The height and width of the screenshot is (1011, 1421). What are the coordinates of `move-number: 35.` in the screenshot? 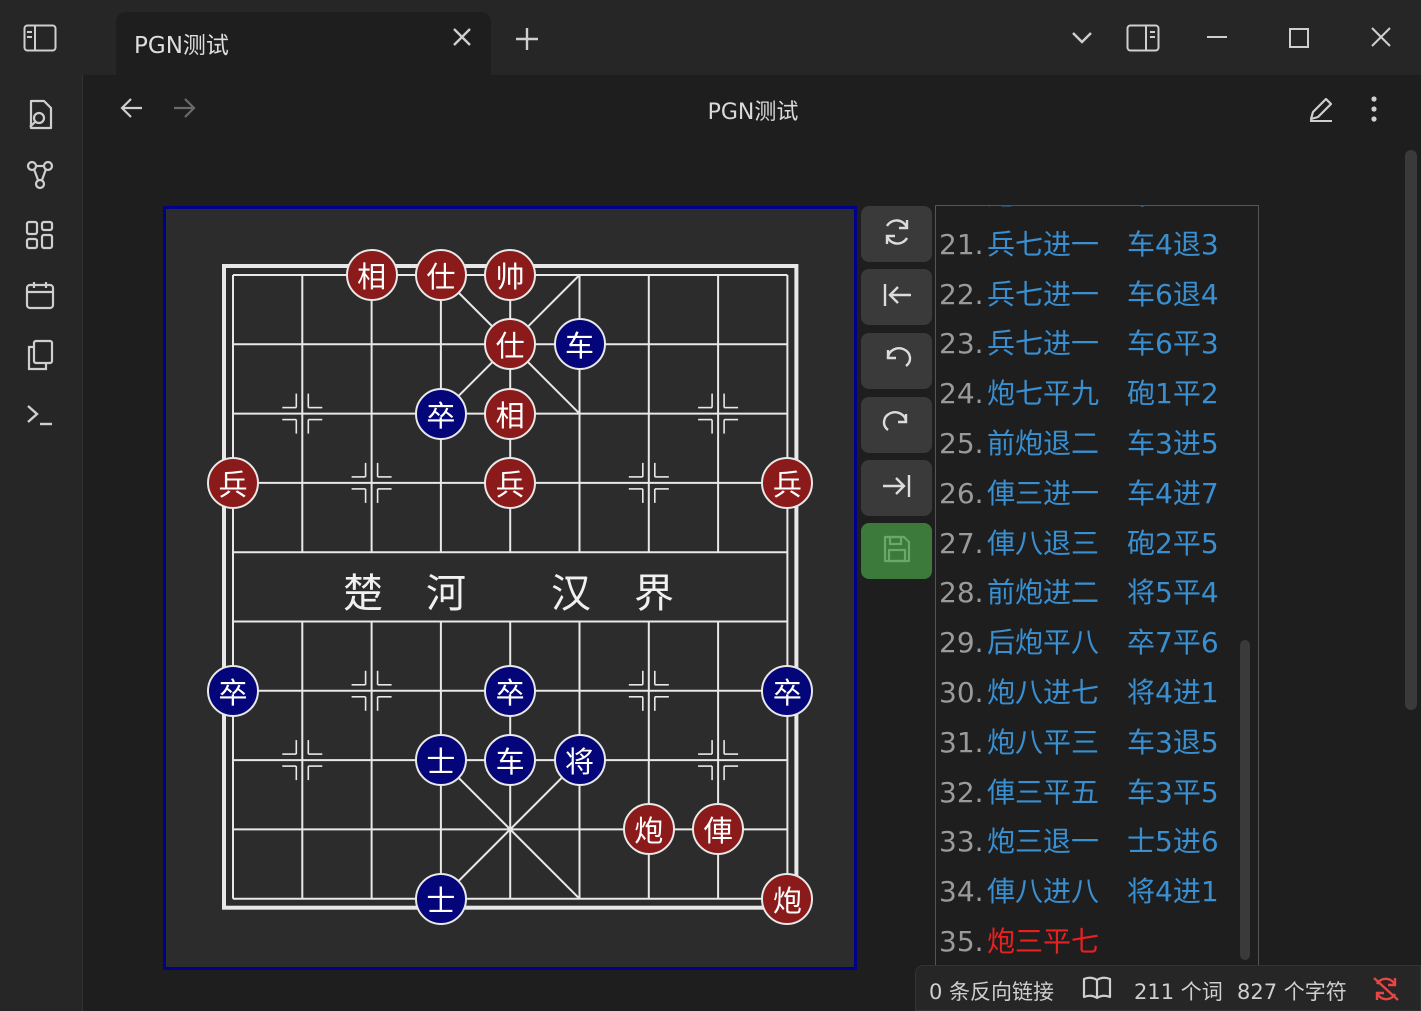 It's located at (961, 941).